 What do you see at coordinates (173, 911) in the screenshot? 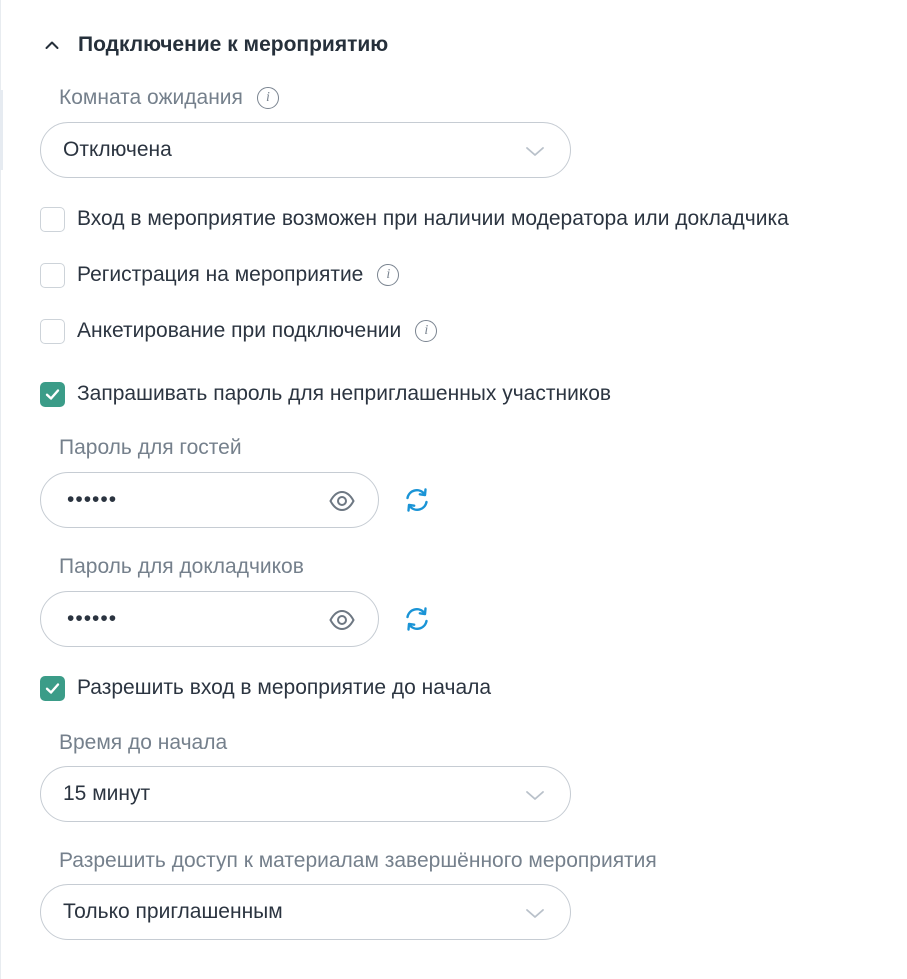
I see `materials-access-value: Только приглашенным` at bounding box center [173, 911].